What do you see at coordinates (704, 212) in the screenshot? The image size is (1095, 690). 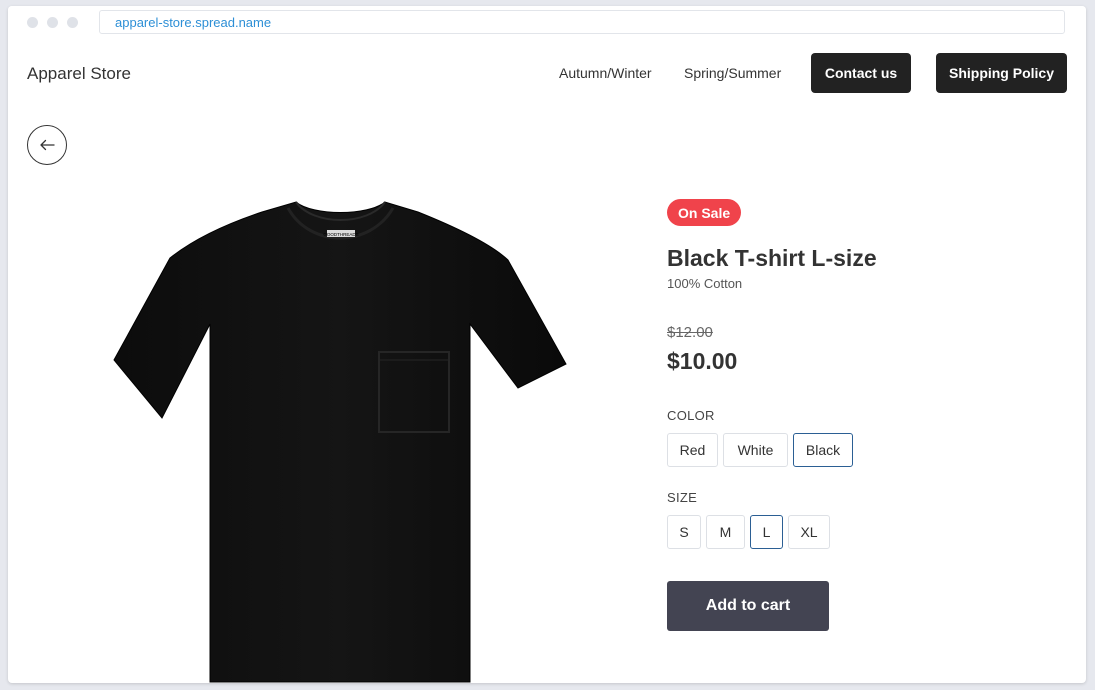 I see `on-sale-badge: On Sale` at bounding box center [704, 212].